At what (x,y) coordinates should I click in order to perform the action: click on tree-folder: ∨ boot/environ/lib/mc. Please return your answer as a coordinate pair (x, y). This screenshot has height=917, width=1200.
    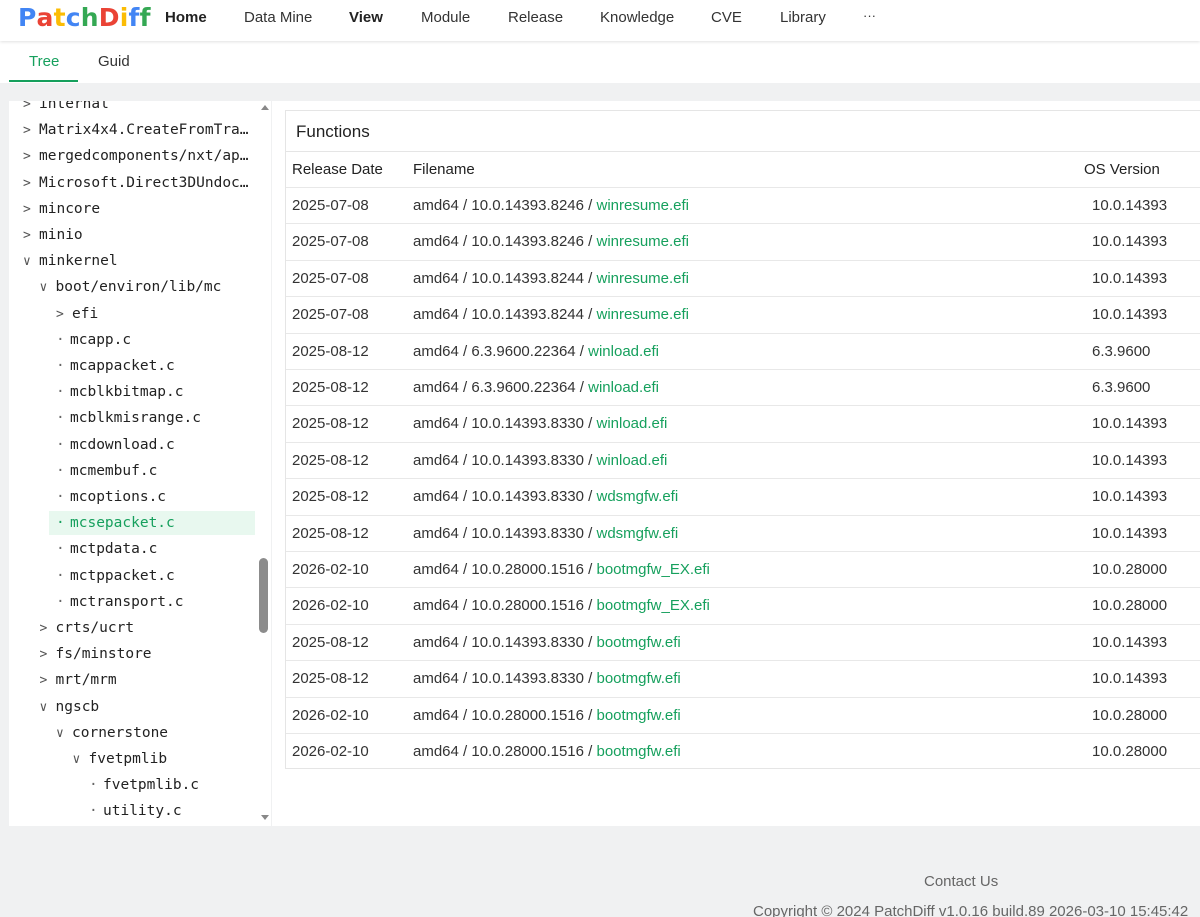
    Looking at the image, I should click on (131, 287).